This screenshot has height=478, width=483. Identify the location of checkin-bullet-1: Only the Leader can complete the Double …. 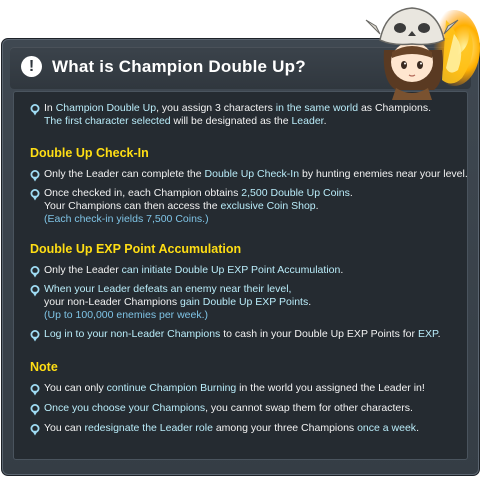
(249, 175).